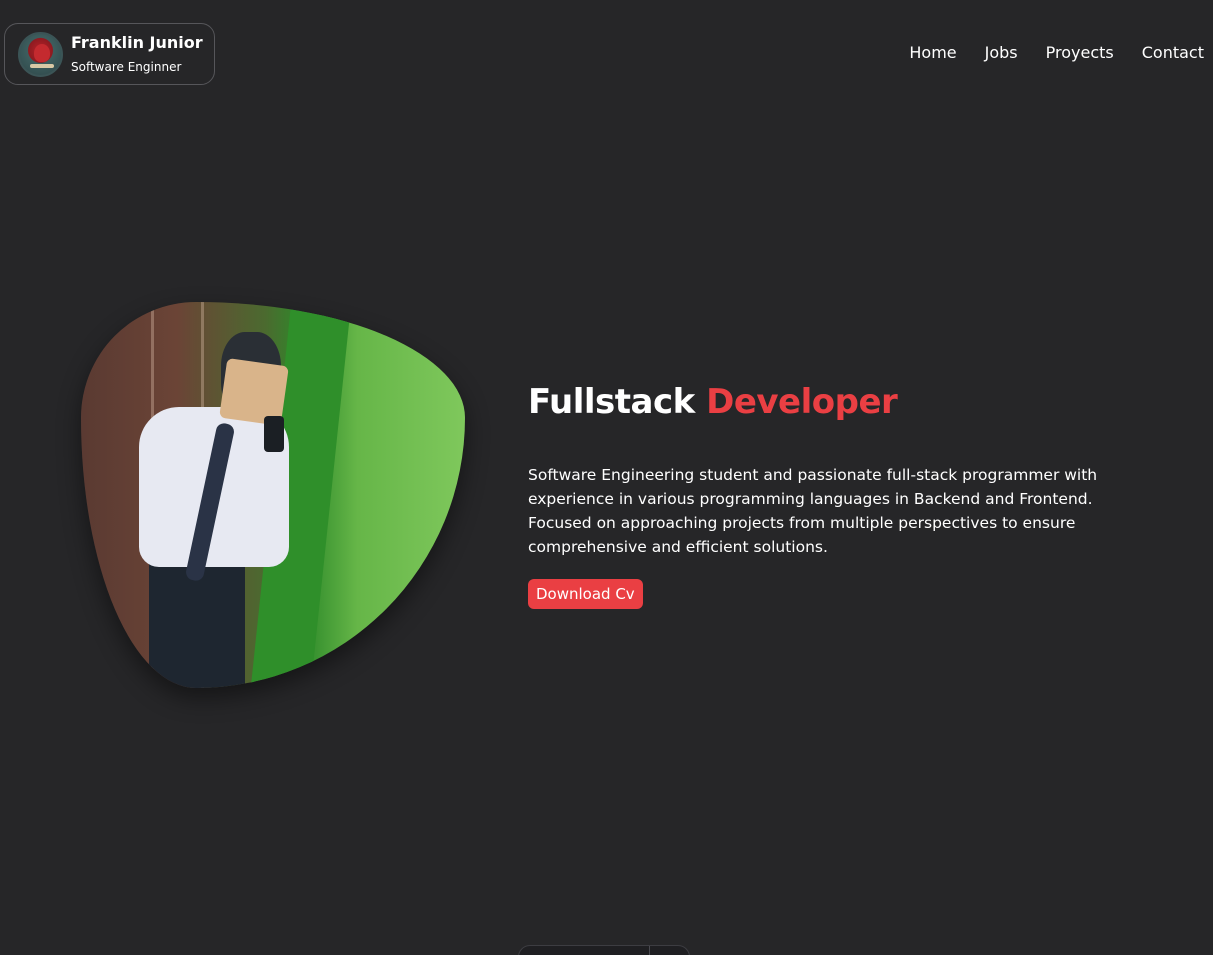 The height and width of the screenshot is (955, 1213). I want to click on nav-link-proyects: Proyects, so click(1080, 53).